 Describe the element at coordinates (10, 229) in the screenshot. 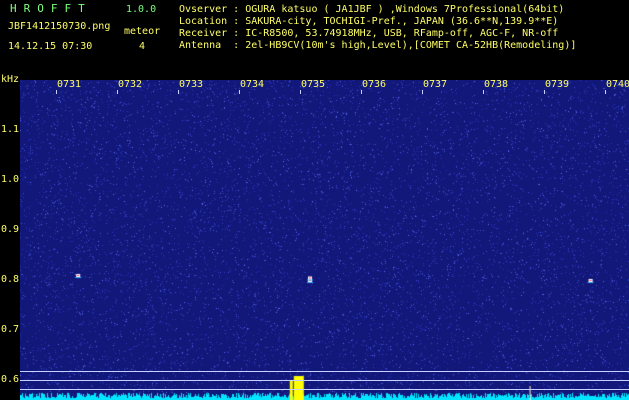

I see `y-tick-label: 0.9` at that location.